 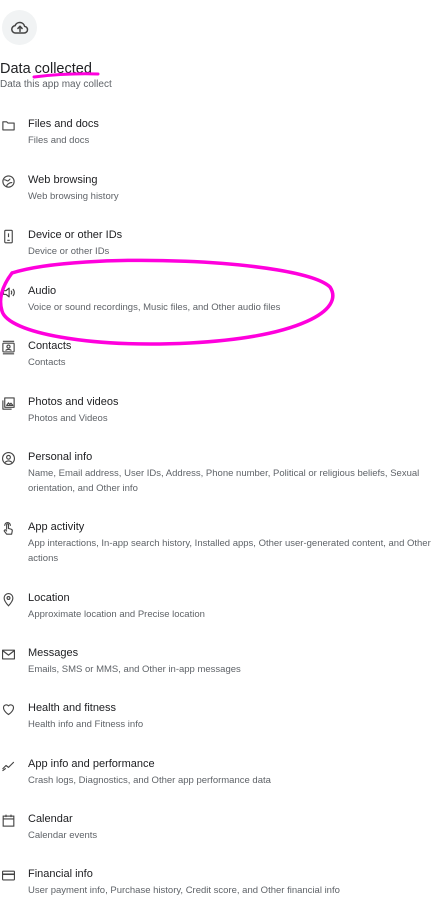 What do you see at coordinates (73, 402) in the screenshot?
I see `data-type-label: Photos and videos` at bounding box center [73, 402].